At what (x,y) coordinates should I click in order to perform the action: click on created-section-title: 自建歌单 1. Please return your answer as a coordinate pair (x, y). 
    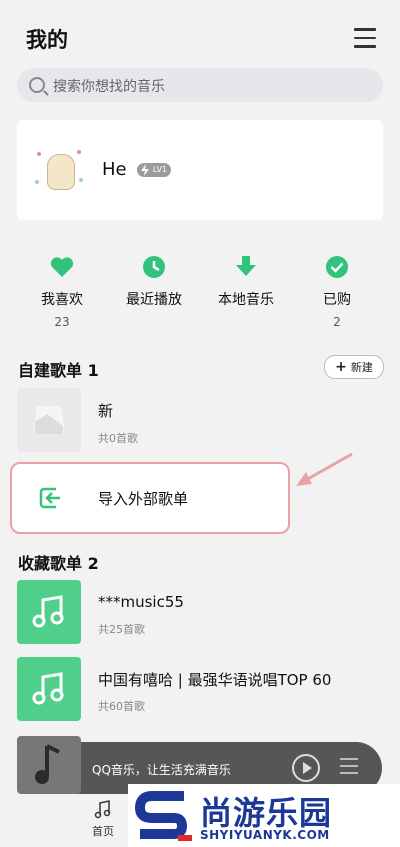
    Looking at the image, I should click on (58, 370).